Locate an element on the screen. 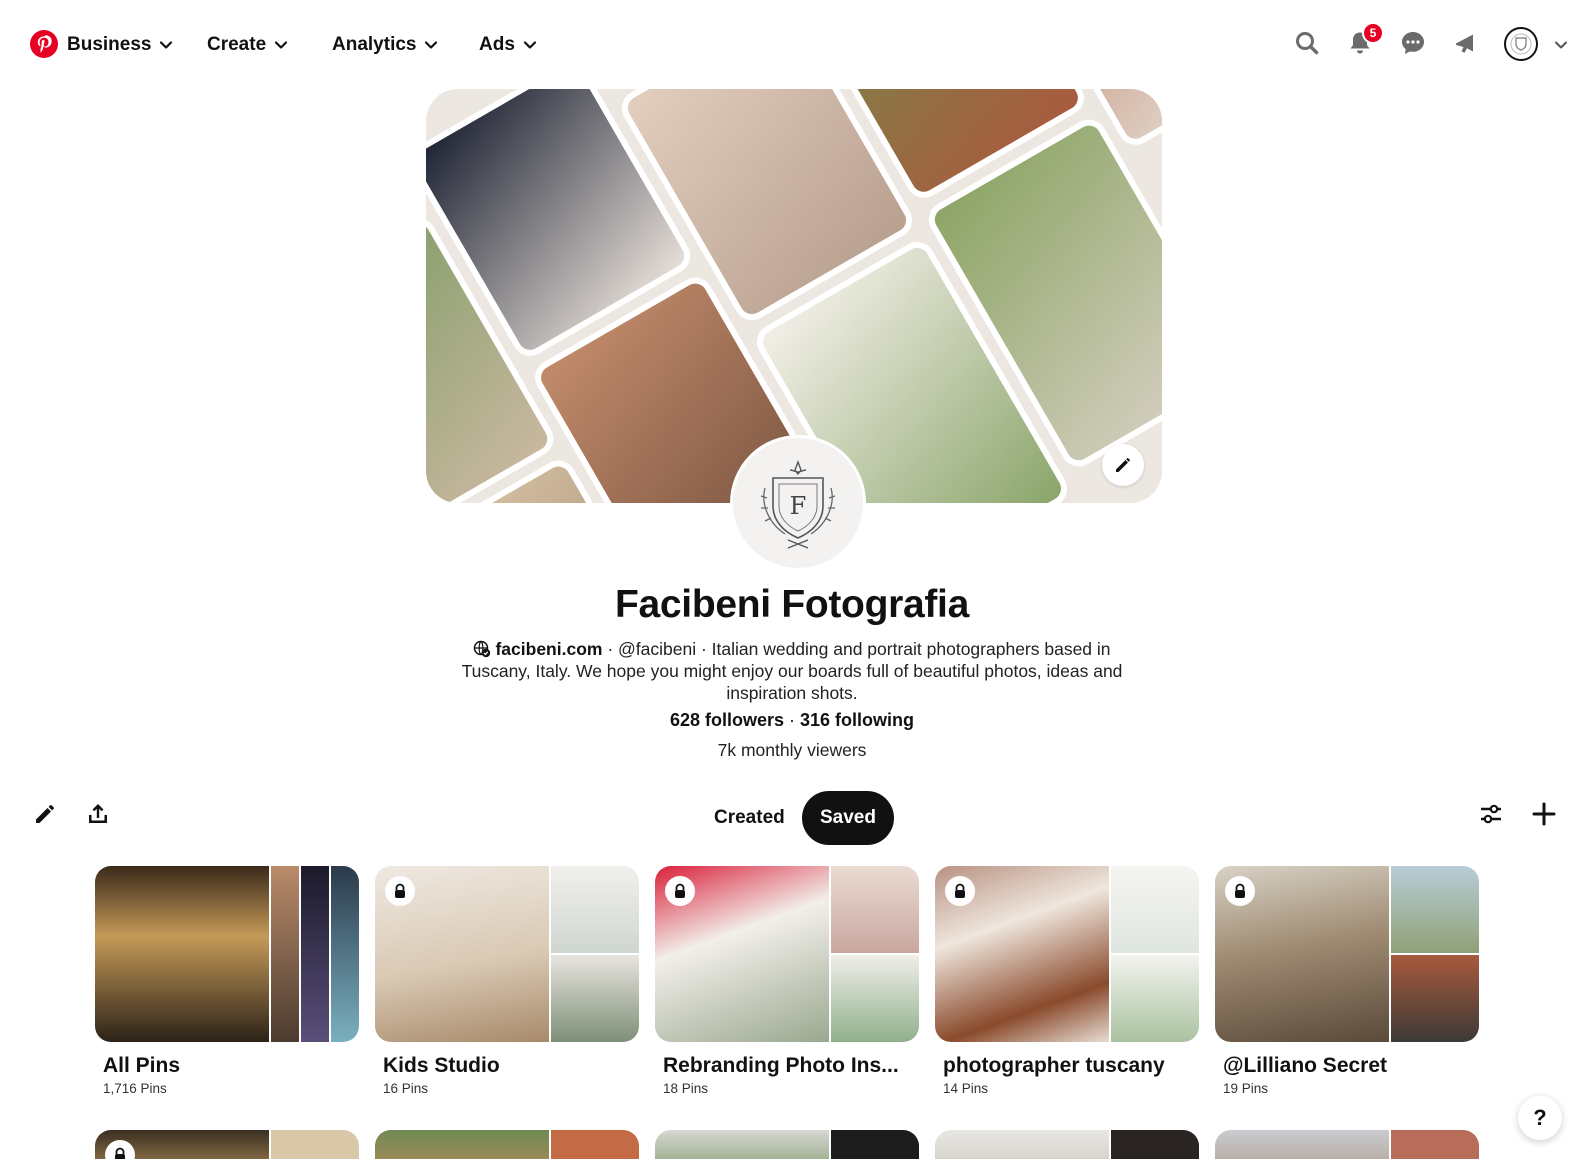 This screenshot has width=1584, height=1159. nav-ads: Ads is located at coordinates (508, 45).